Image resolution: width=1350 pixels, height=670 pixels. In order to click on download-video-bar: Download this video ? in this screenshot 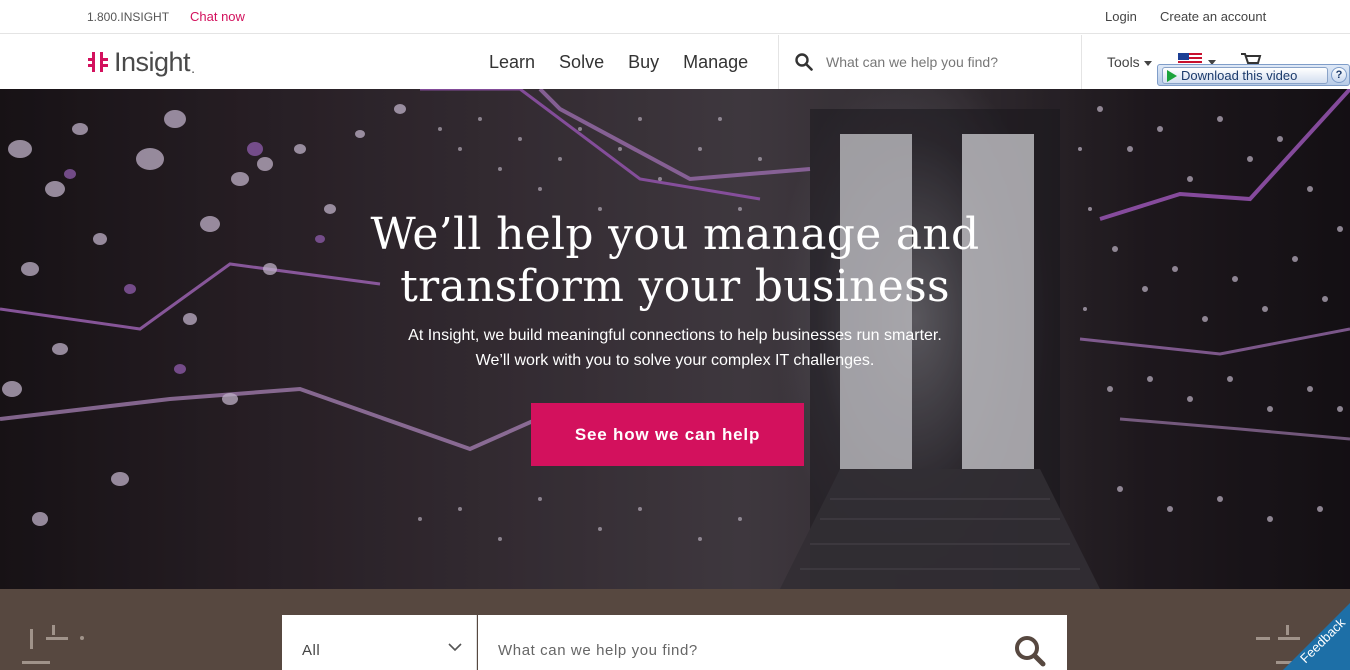, I will do `click(1253, 75)`.